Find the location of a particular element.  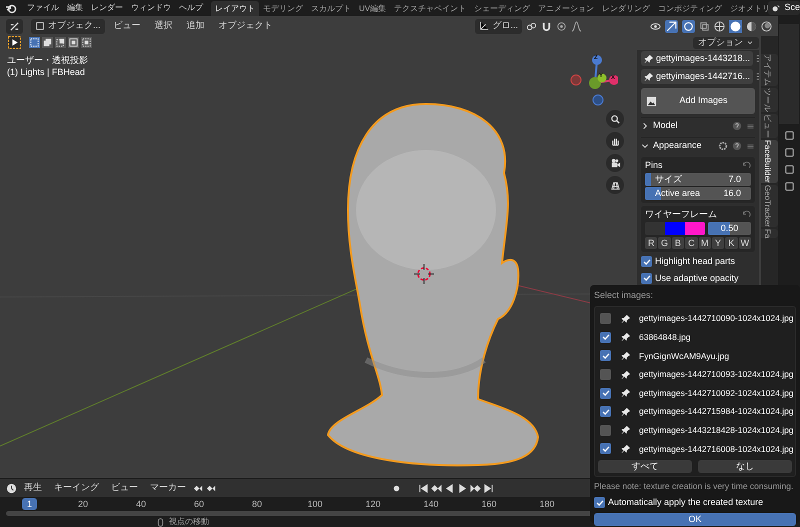

render-icon is located at coordinates (789, 152).